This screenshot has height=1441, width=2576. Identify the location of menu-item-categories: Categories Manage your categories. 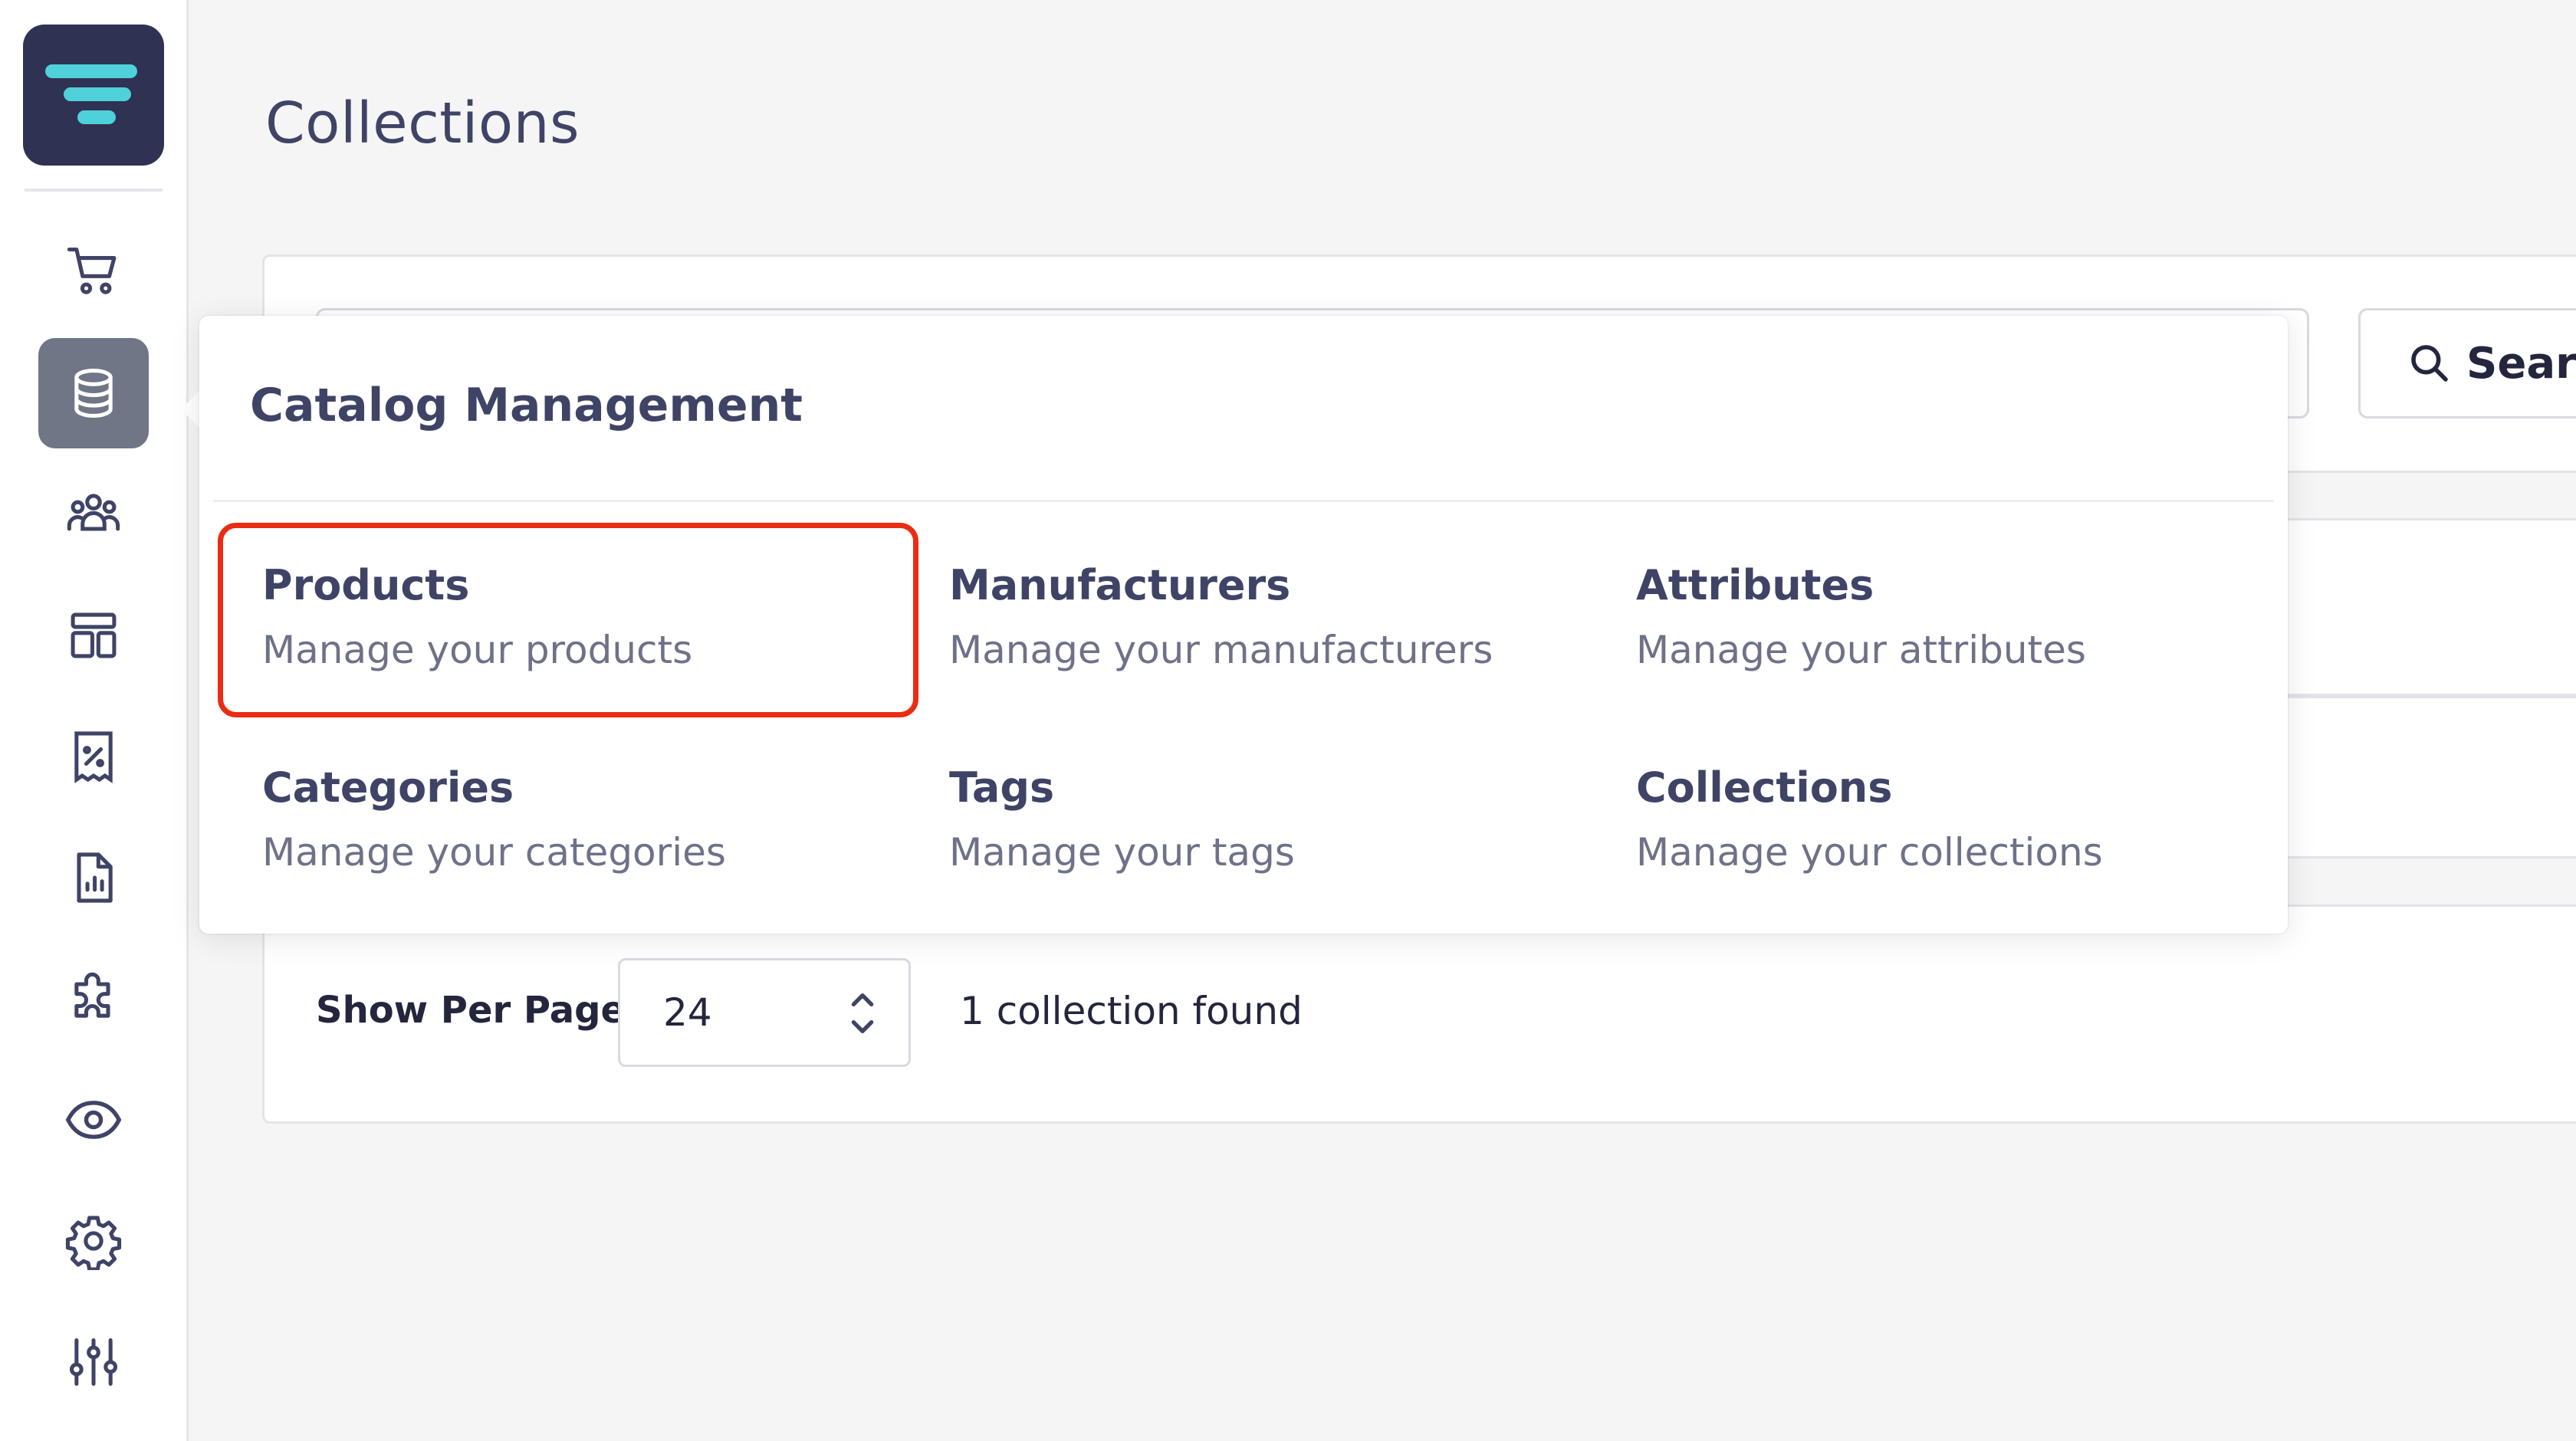
(536, 817).